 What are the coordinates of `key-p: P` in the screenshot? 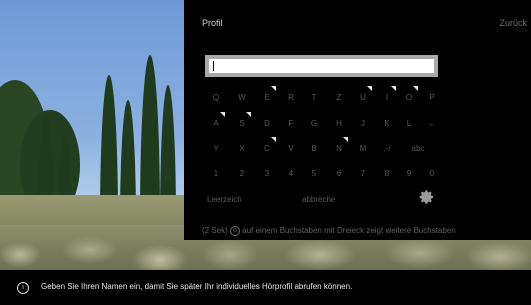 It's located at (432, 97).